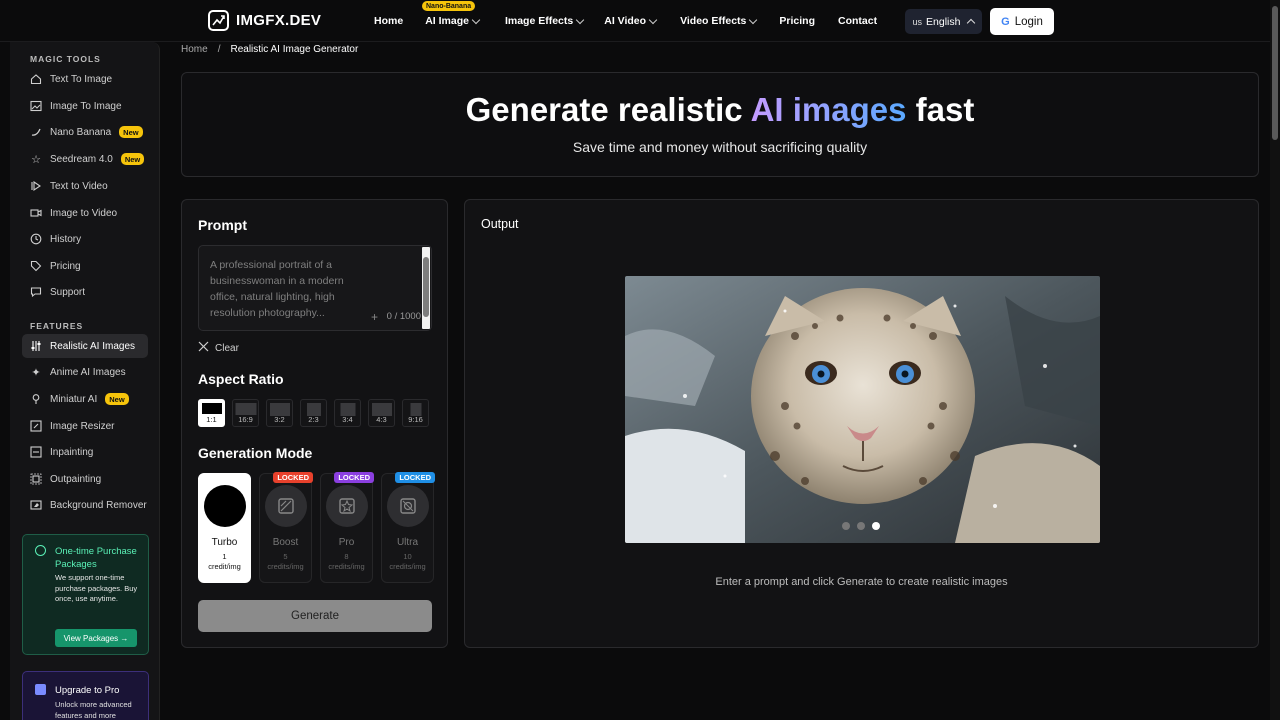 The width and height of the screenshot is (1280, 720). Describe the element at coordinates (82, 426) in the screenshot. I see `sidebar-item-label: Image Resizer` at that location.